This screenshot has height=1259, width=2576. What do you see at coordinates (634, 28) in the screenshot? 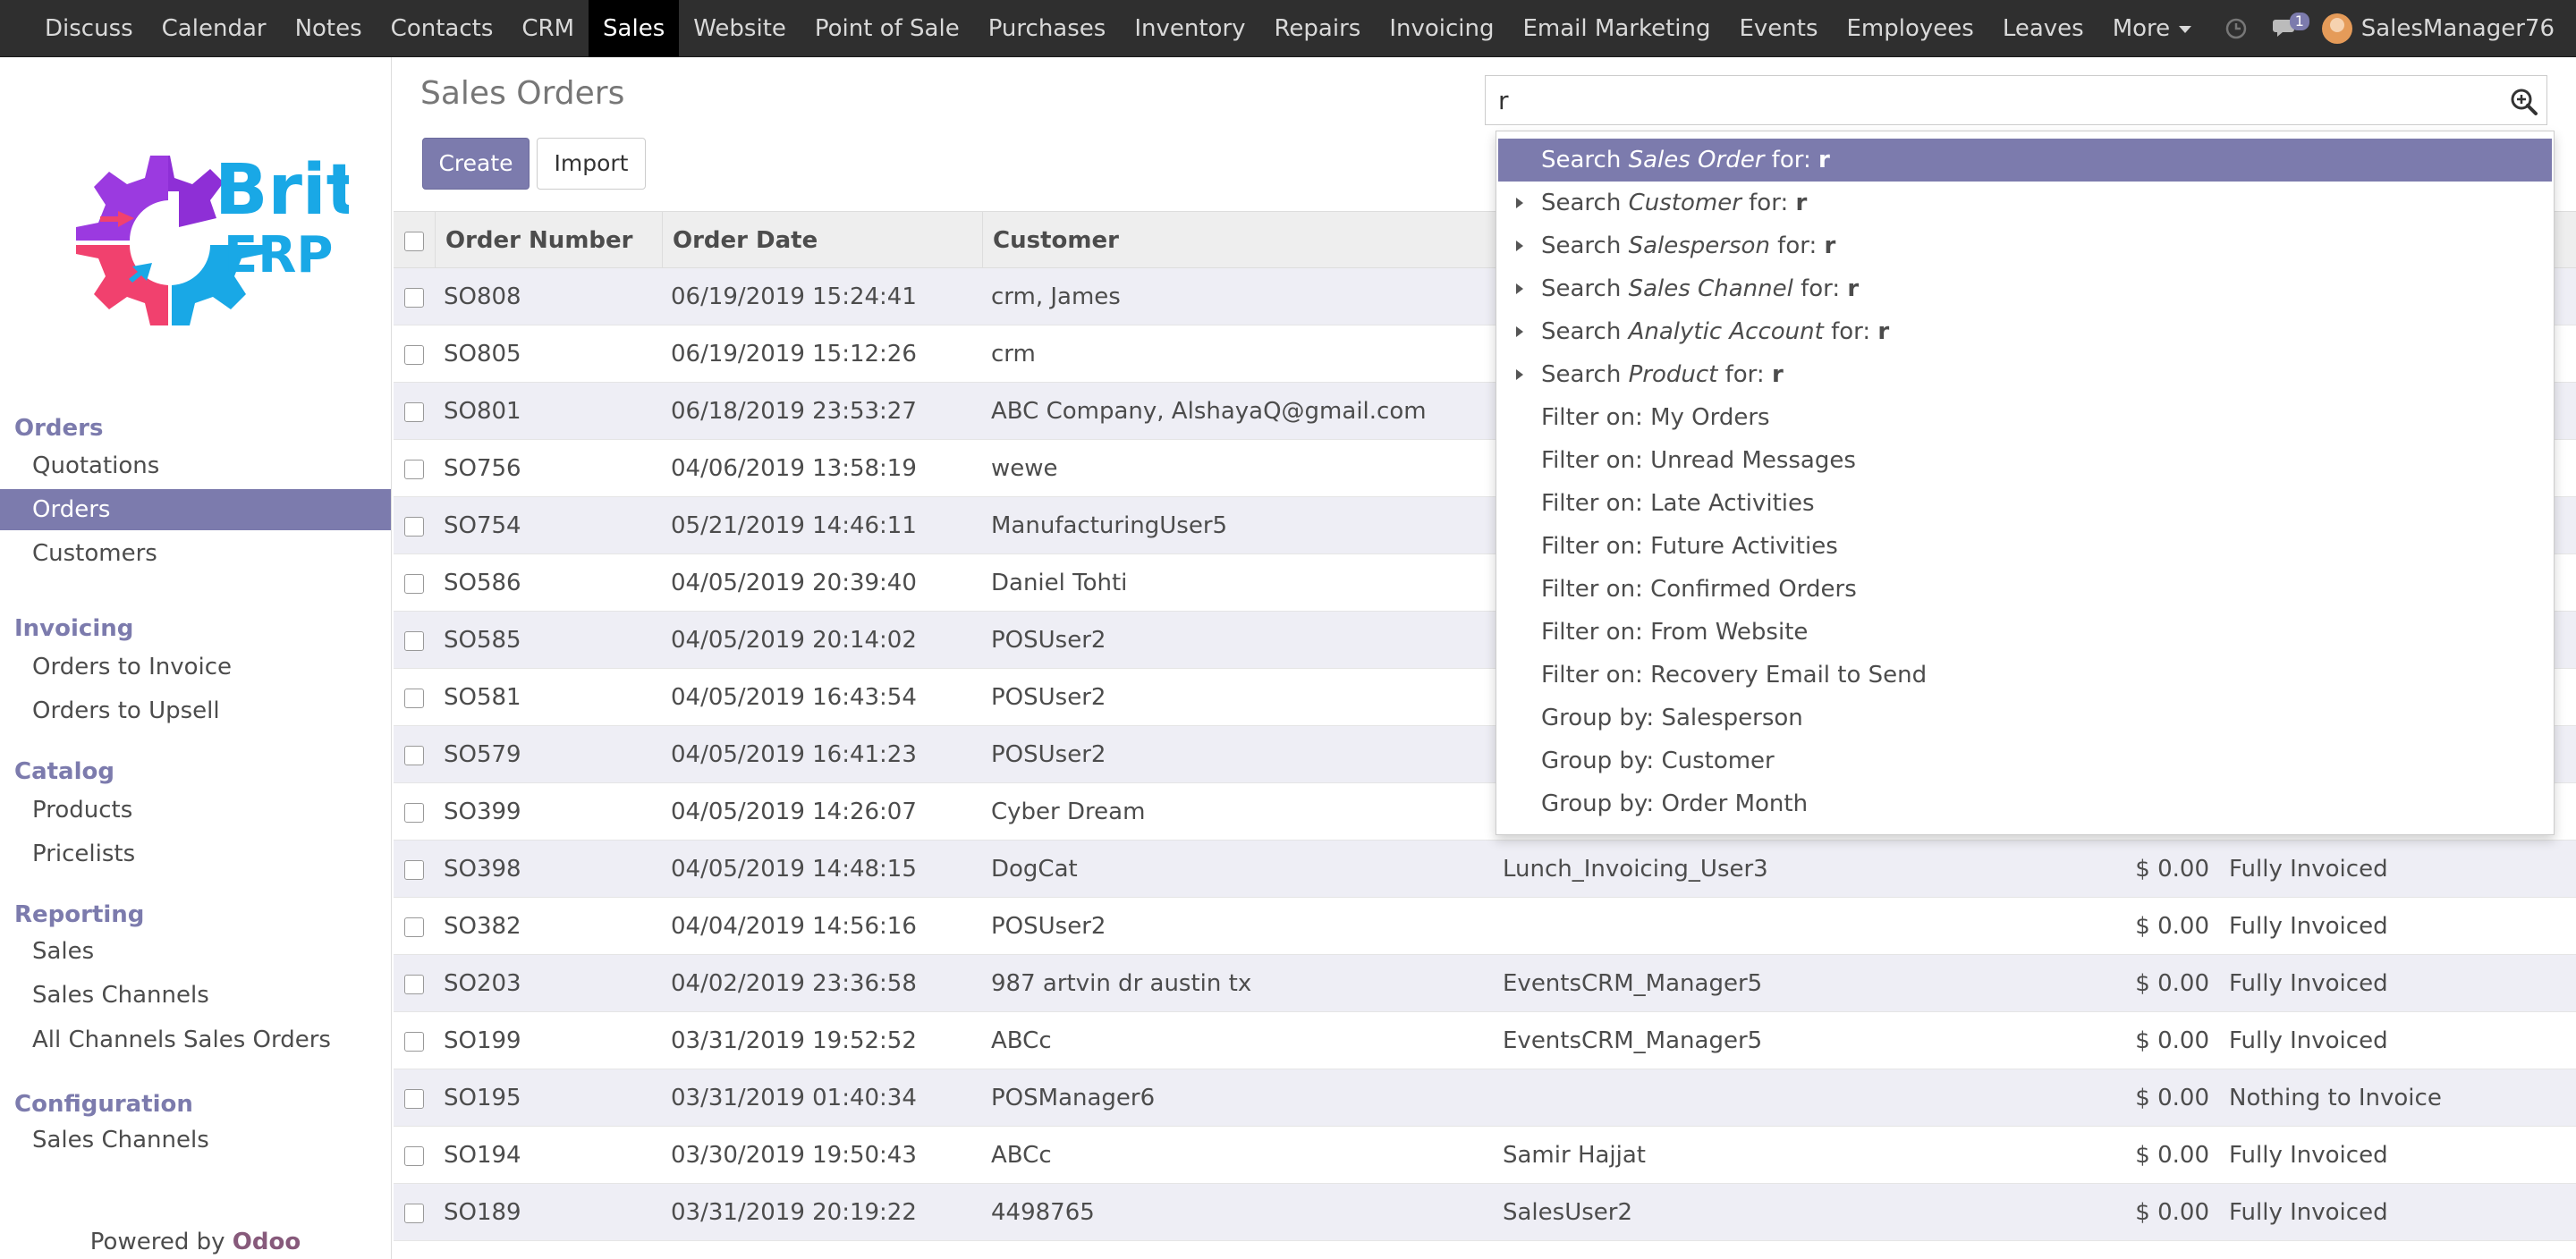
I see `menu-sales: Sales` at bounding box center [634, 28].